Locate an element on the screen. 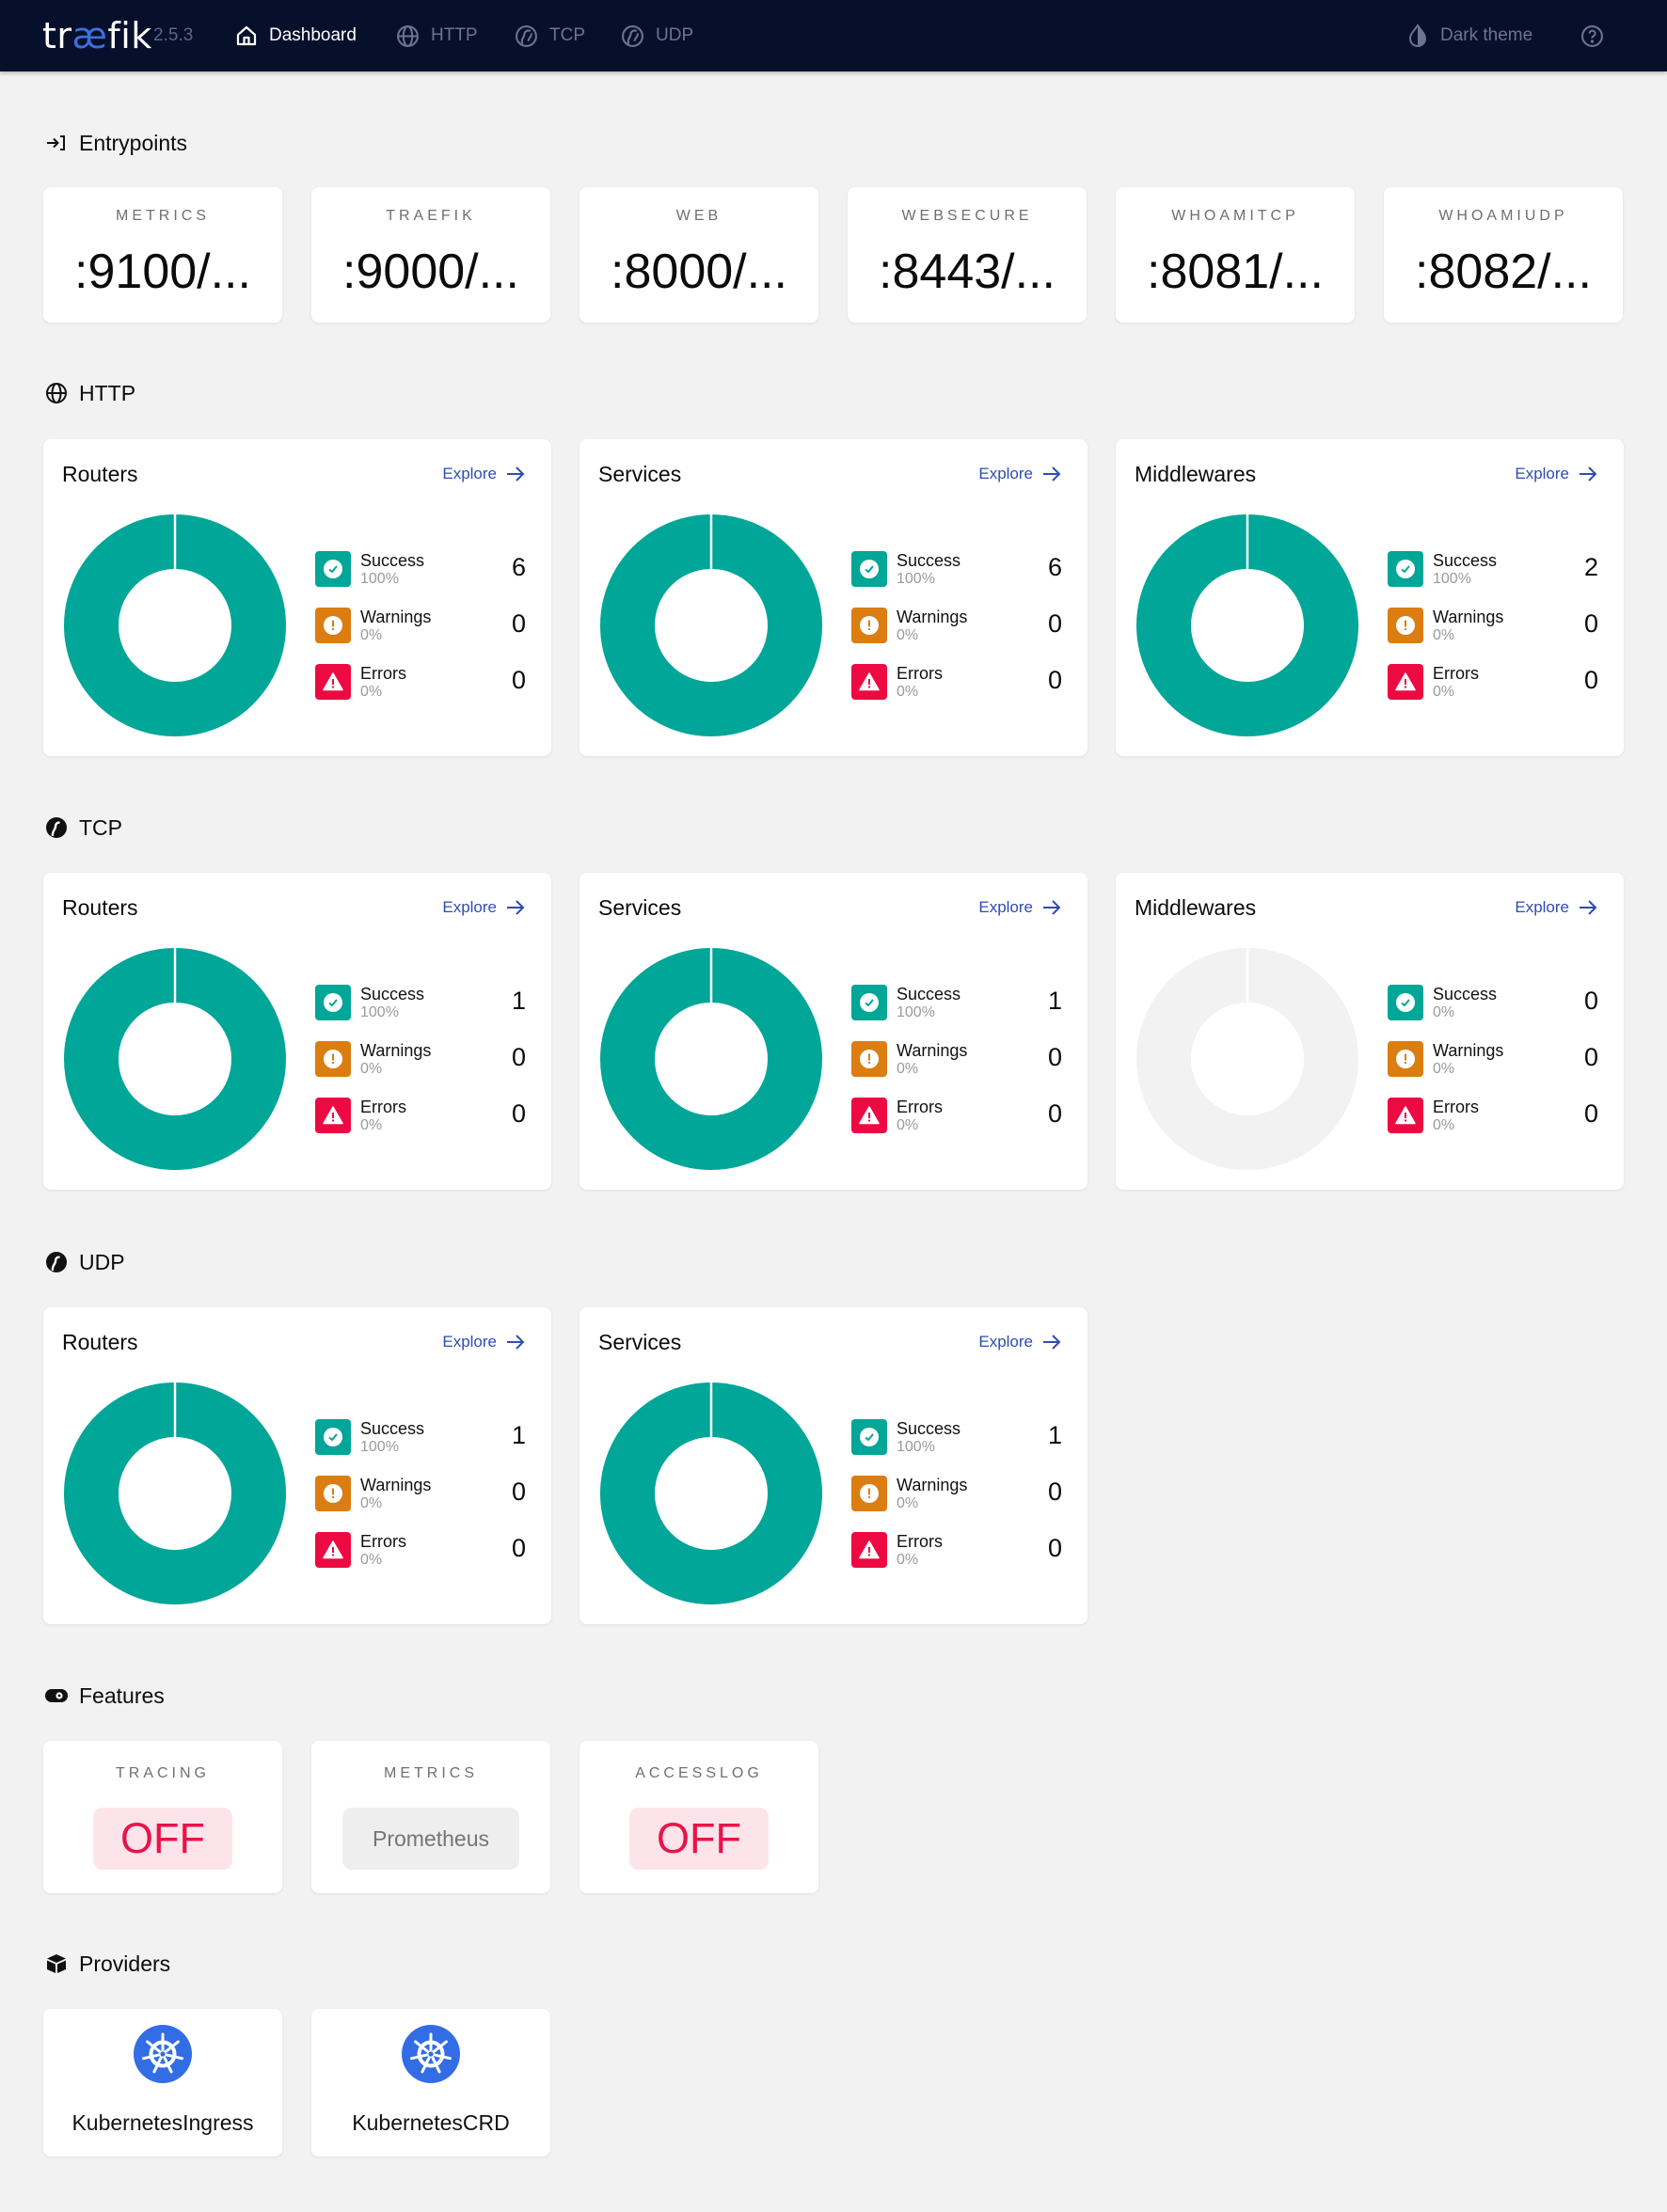 The image size is (1667, 2212). cube-icon is located at coordinates (56, 1963).